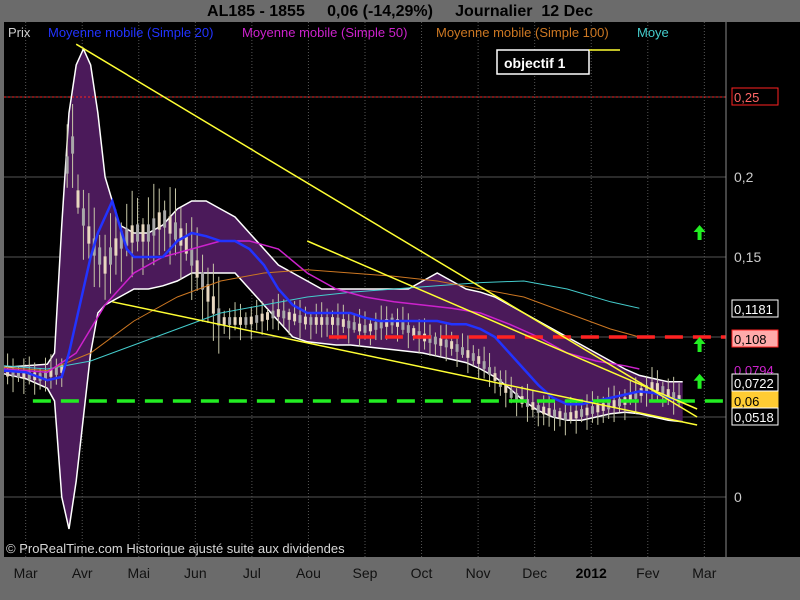  What do you see at coordinates (653, 32) in the screenshot?
I see `legend-item: Moye` at bounding box center [653, 32].